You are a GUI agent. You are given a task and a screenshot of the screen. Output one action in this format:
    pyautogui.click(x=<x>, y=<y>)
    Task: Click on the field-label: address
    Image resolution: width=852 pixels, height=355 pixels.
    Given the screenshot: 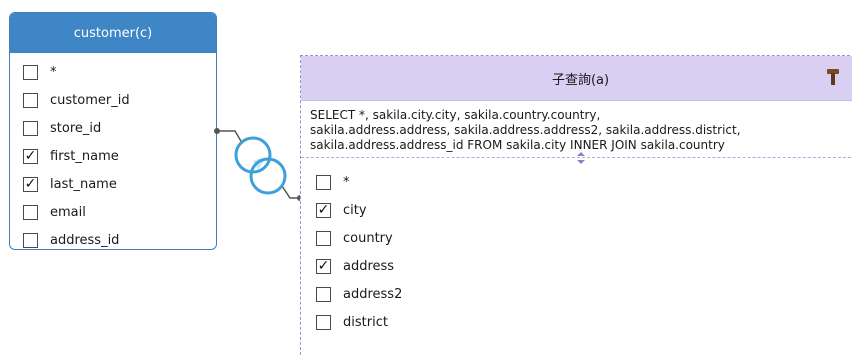 What is the action you would take?
    pyautogui.click(x=369, y=266)
    